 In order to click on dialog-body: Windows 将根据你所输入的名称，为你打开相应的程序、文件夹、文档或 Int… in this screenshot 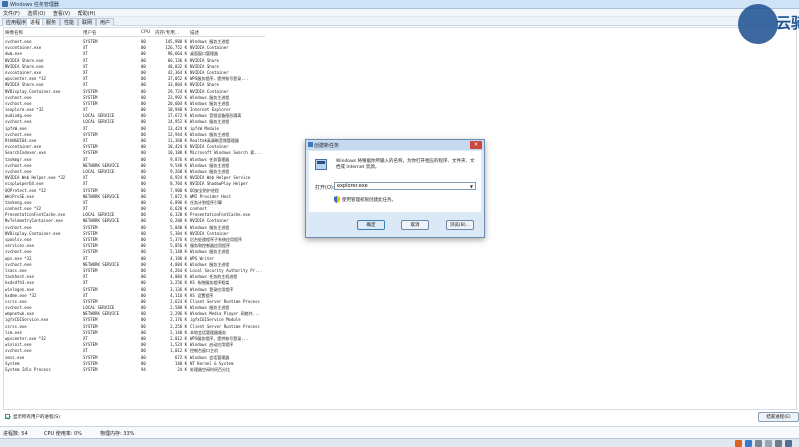, I will do `click(395, 181)`.